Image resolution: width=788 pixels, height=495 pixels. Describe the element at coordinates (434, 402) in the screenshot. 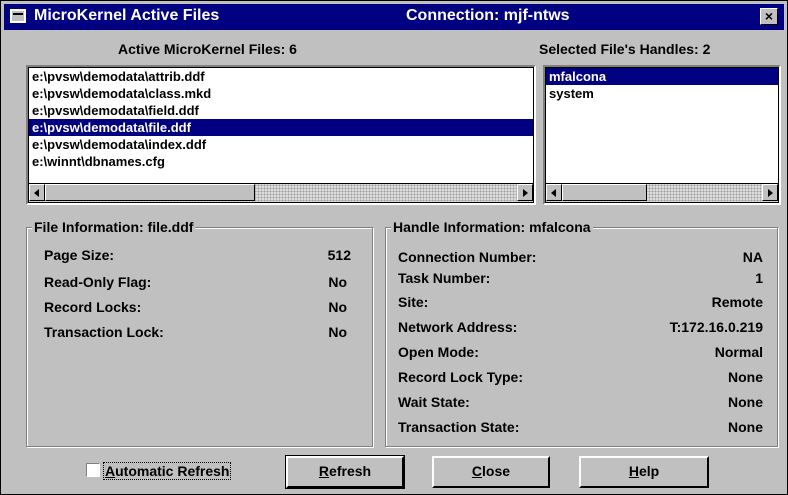

I see `handle-info-label: Wait State:` at that location.